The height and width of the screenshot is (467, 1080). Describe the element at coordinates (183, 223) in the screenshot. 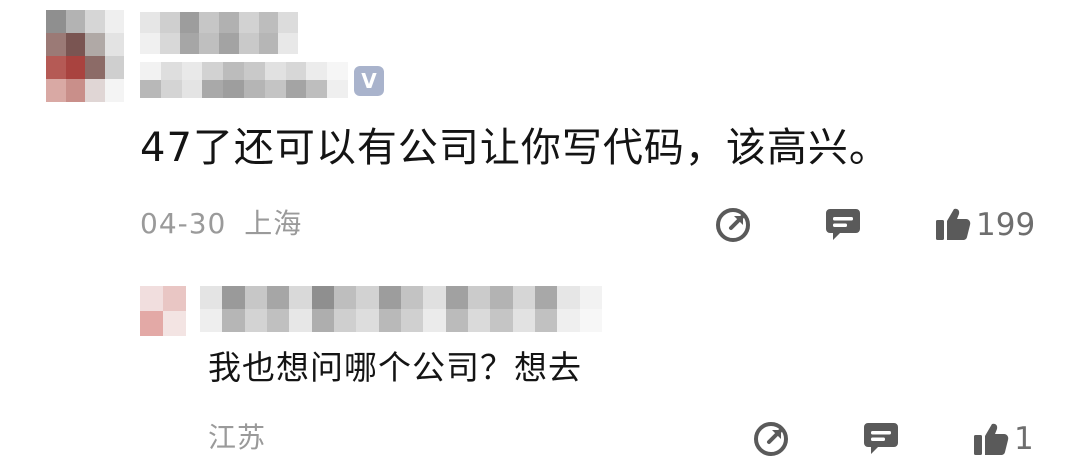

I see `comment-date: 04-30` at that location.